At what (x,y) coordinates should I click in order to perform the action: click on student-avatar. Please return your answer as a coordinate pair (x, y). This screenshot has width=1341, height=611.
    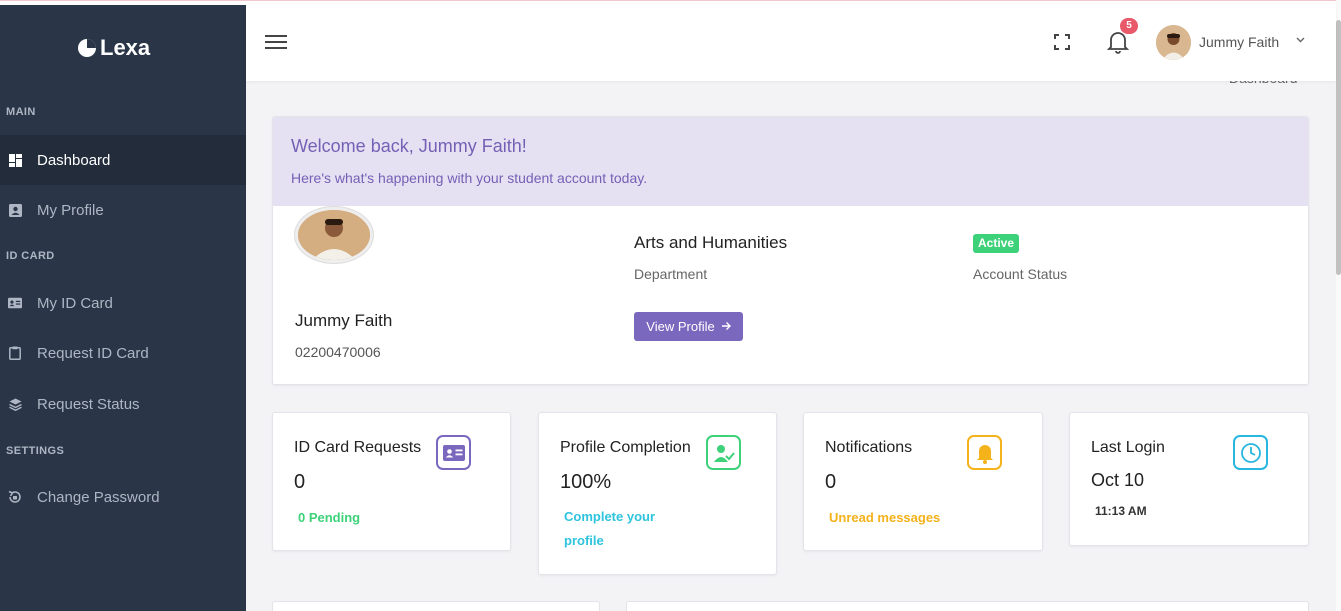
    Looking at the image, I should click on (334, 235).